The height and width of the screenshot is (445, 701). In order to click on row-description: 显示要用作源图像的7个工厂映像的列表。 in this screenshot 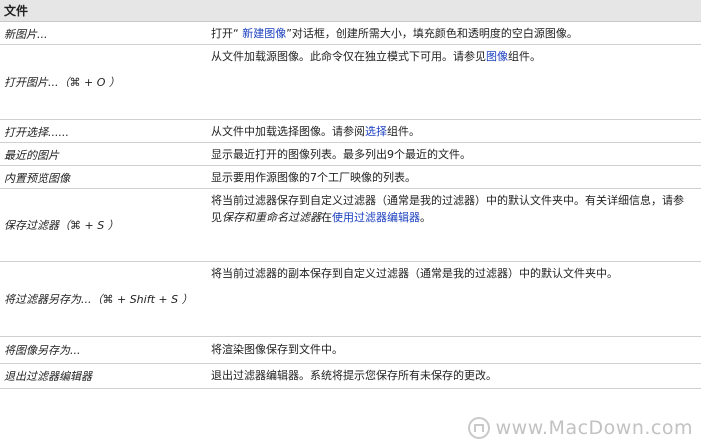, I will do `click(451, 177)`.